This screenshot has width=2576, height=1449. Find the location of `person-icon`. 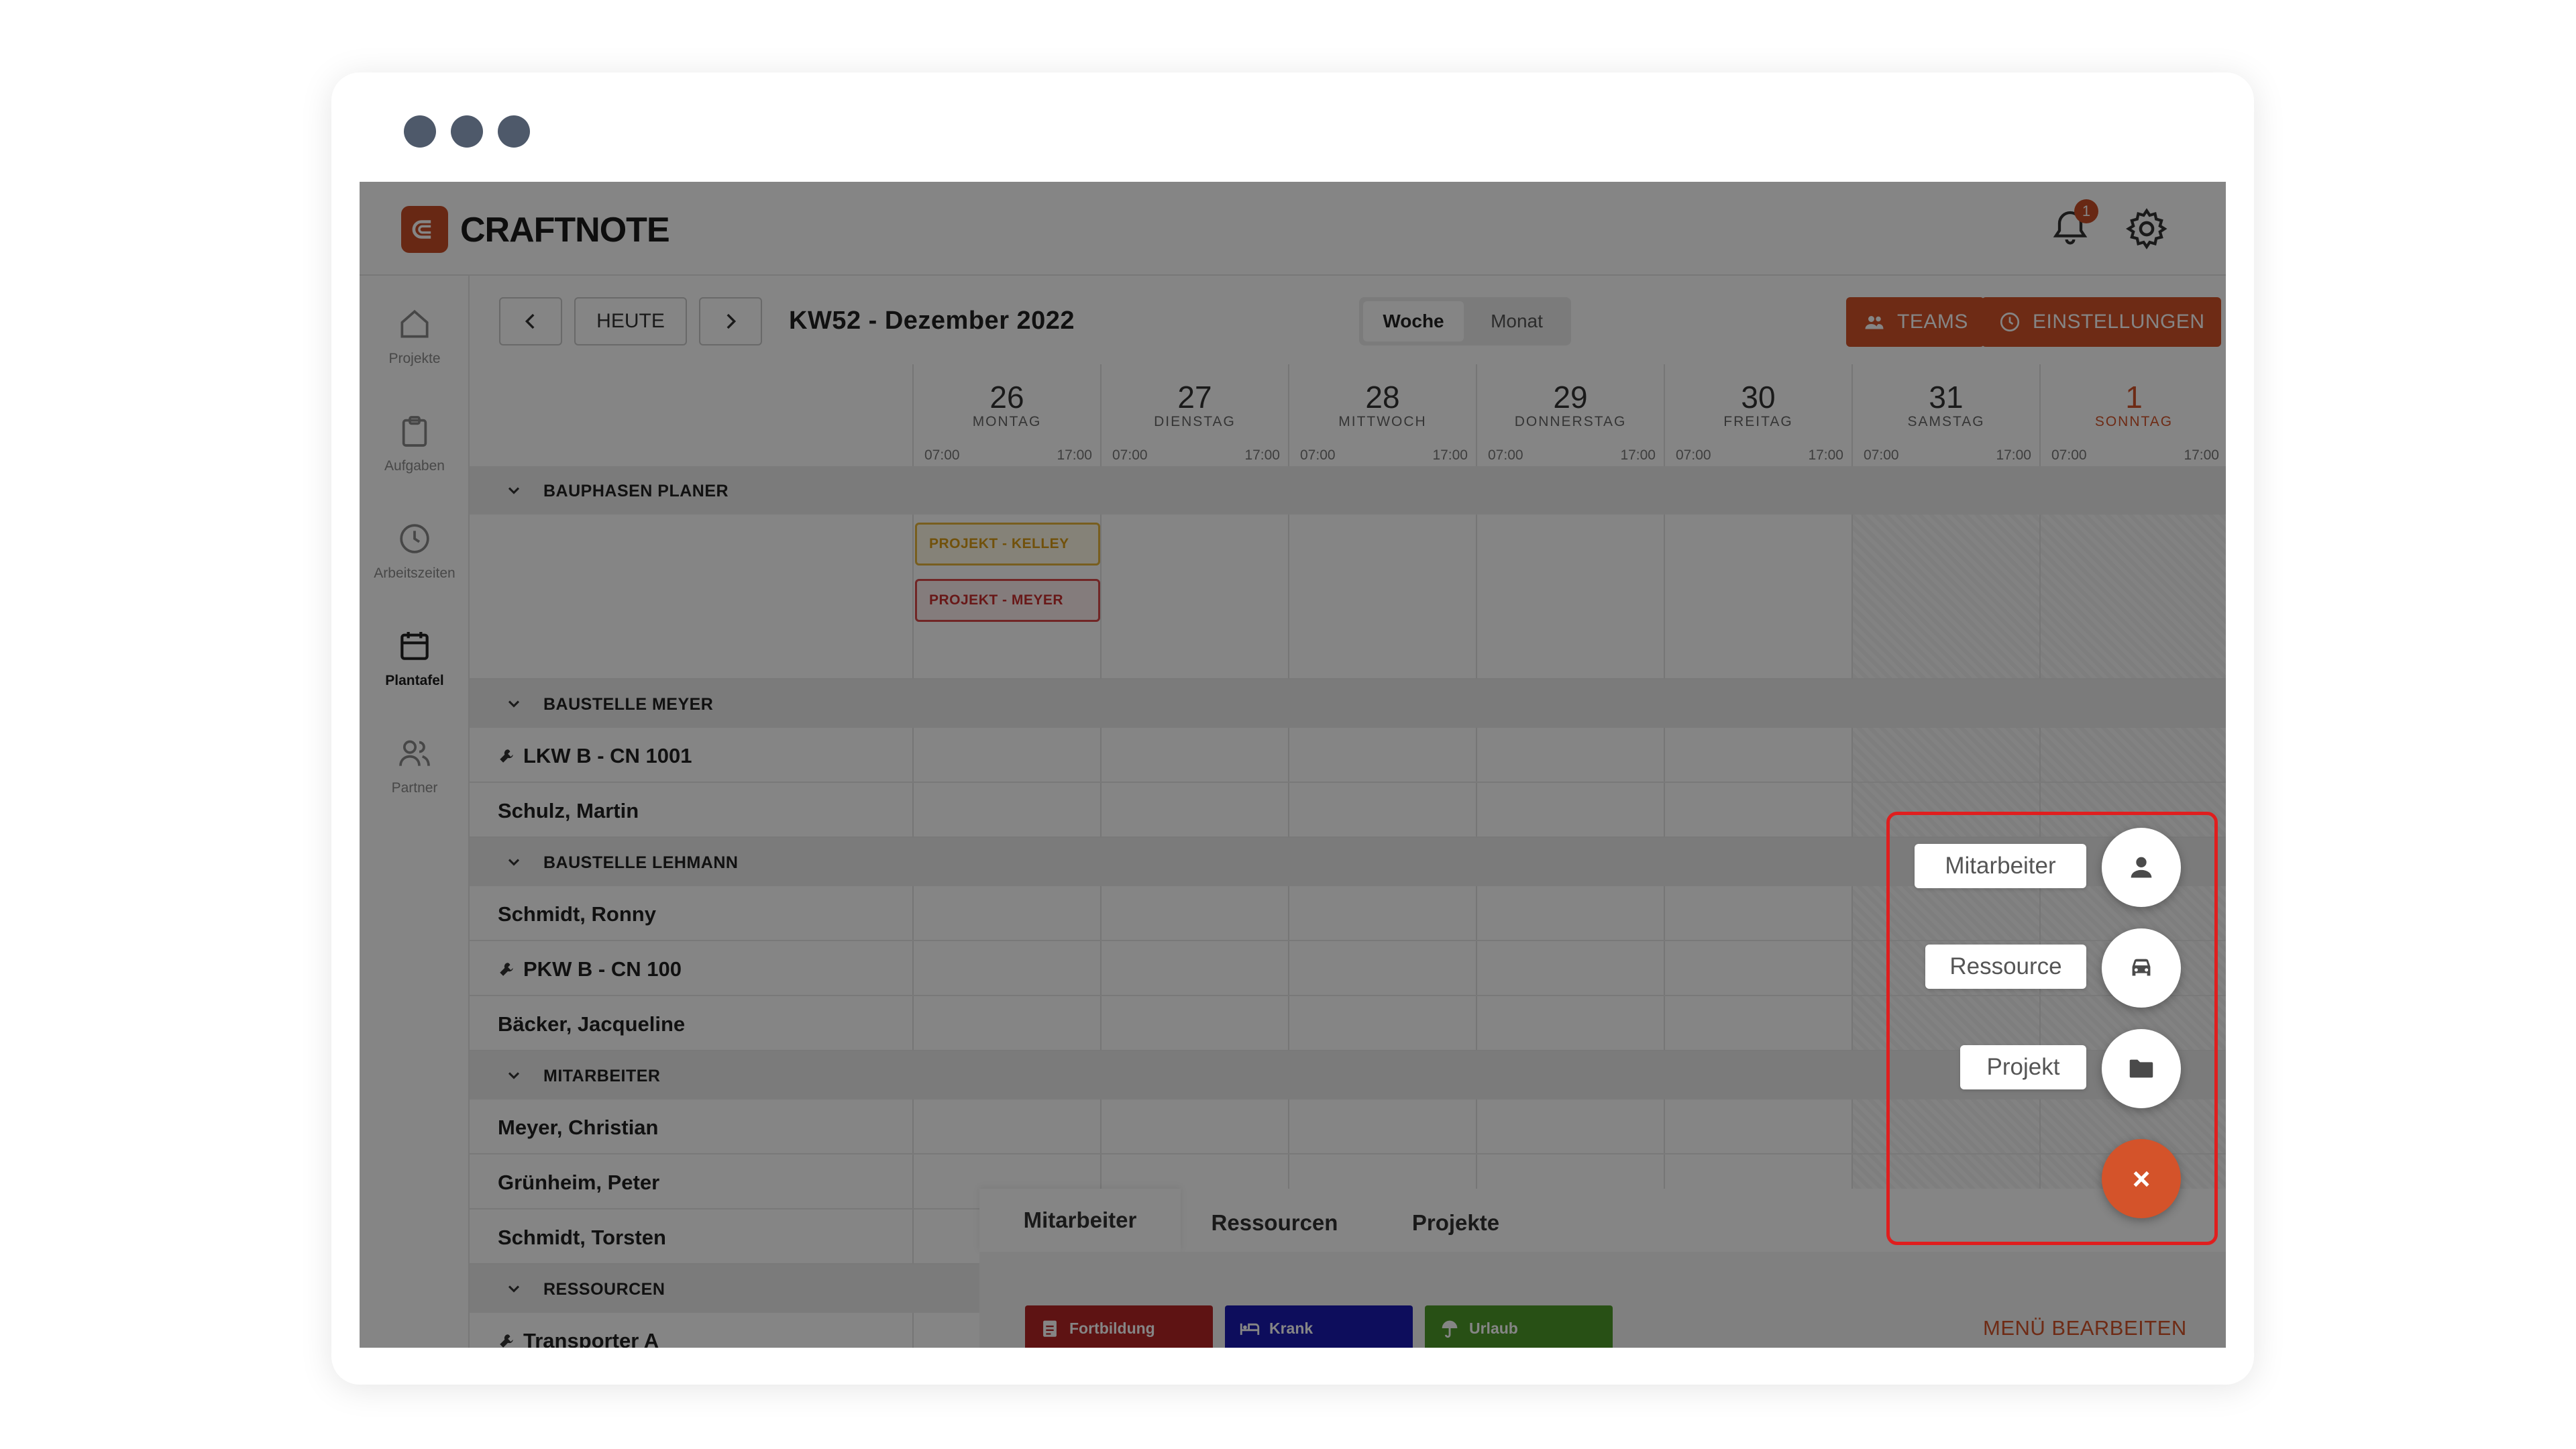

person-icon is located at coordinates (2141, 867).